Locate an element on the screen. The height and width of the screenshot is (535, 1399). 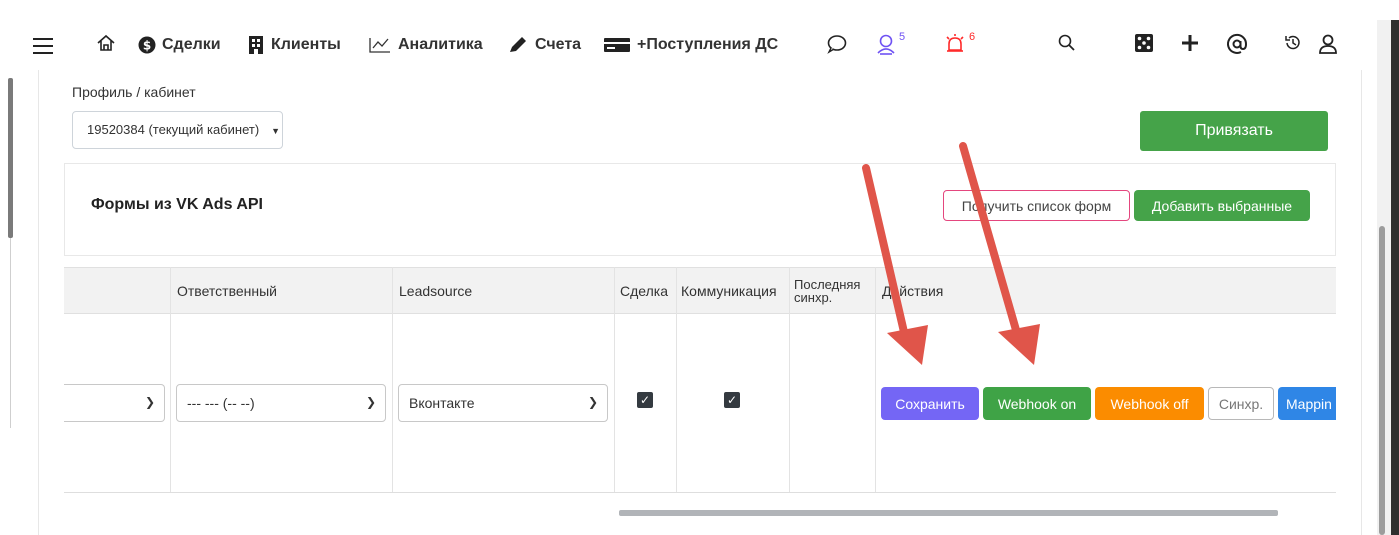
nav-invoices: Счета is located at coordinates (544, 45).